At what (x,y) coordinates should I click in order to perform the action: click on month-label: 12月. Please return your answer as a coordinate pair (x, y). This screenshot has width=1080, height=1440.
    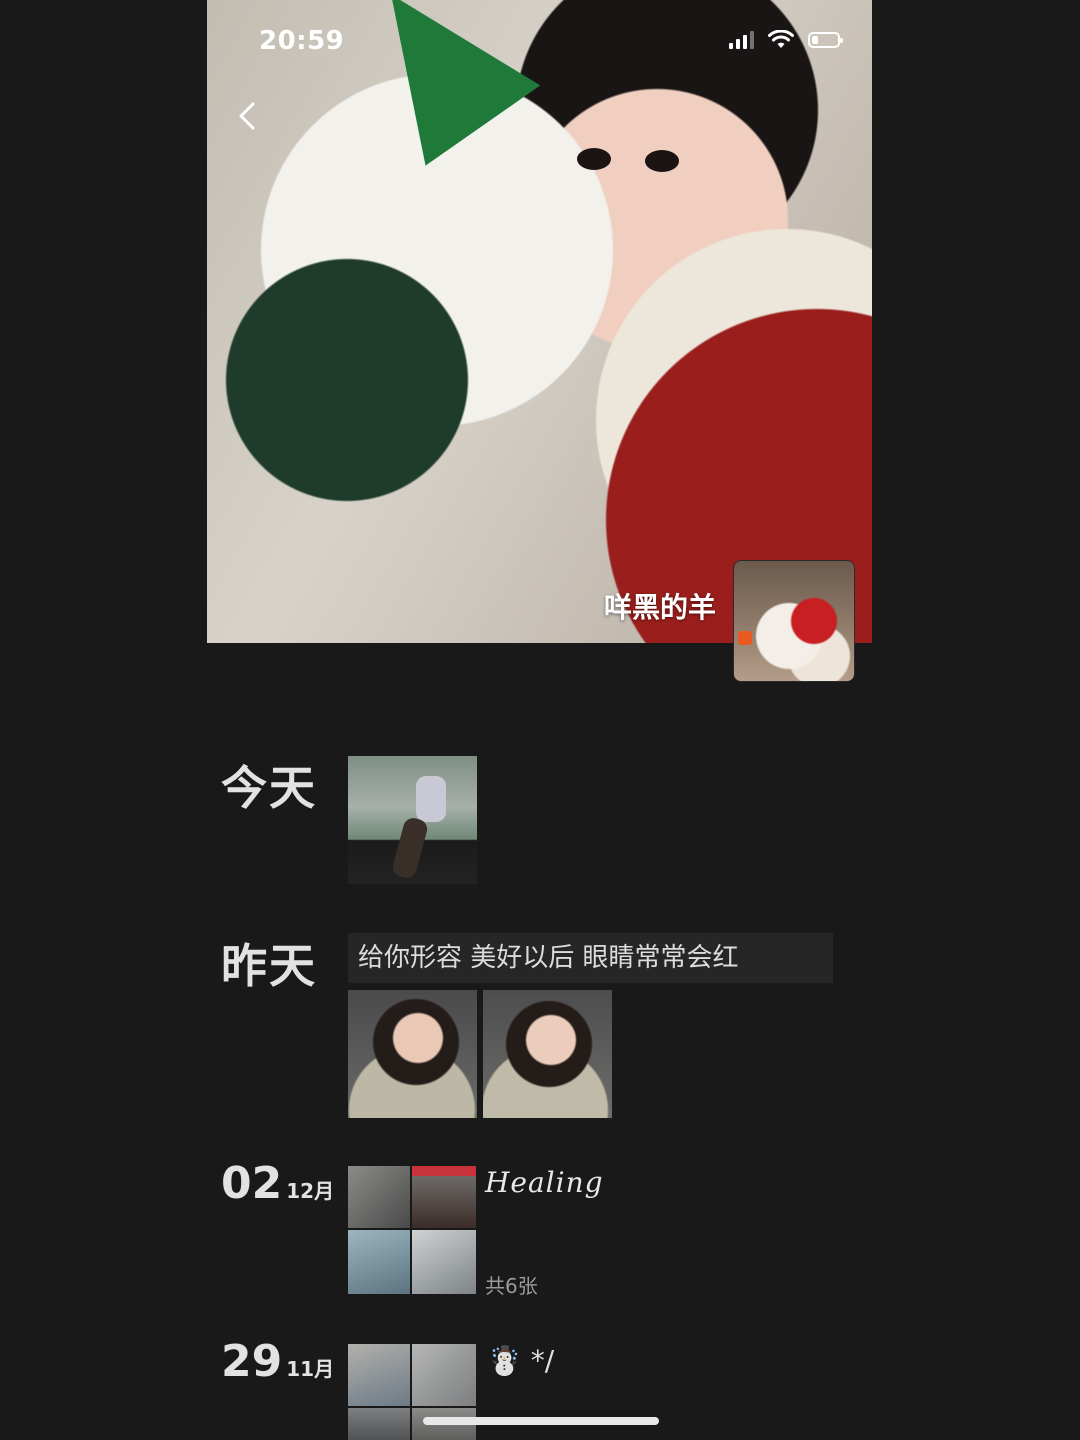
    Looking at the image, I should click on (310, 1191).